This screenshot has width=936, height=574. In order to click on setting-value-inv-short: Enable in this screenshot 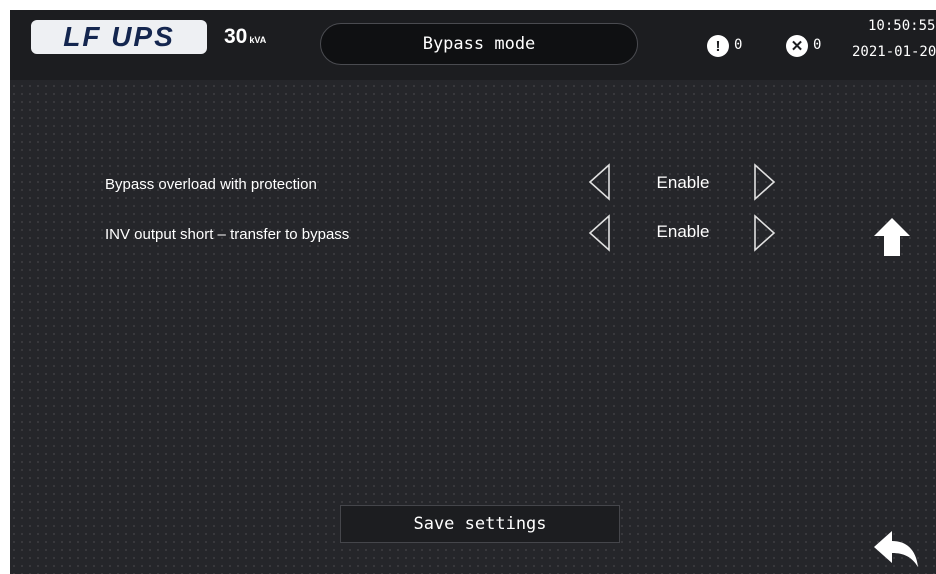, I will do `click(683, 231)`.